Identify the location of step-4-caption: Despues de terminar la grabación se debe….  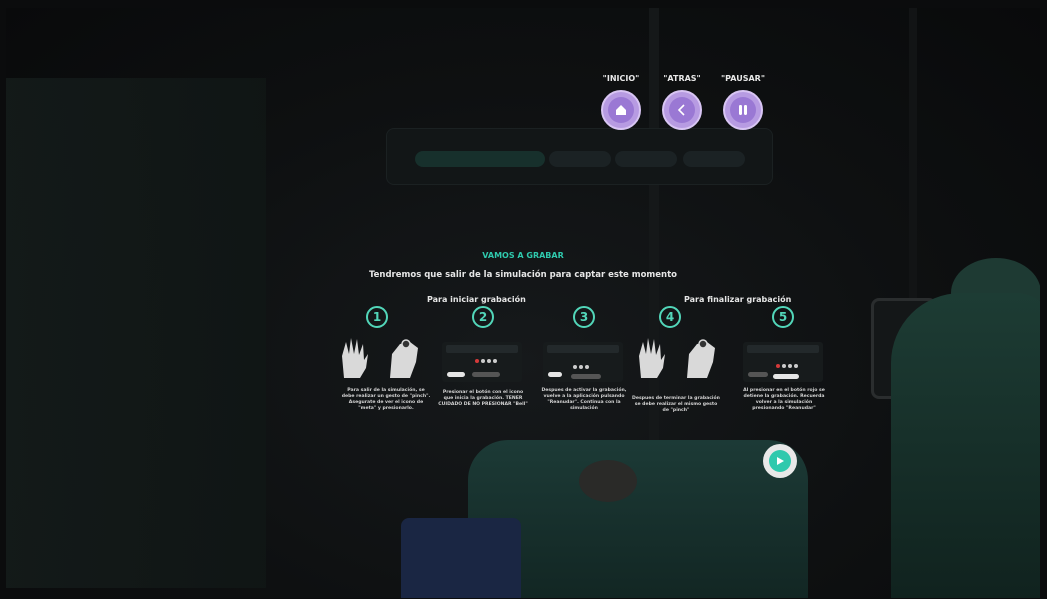
(676, 404).